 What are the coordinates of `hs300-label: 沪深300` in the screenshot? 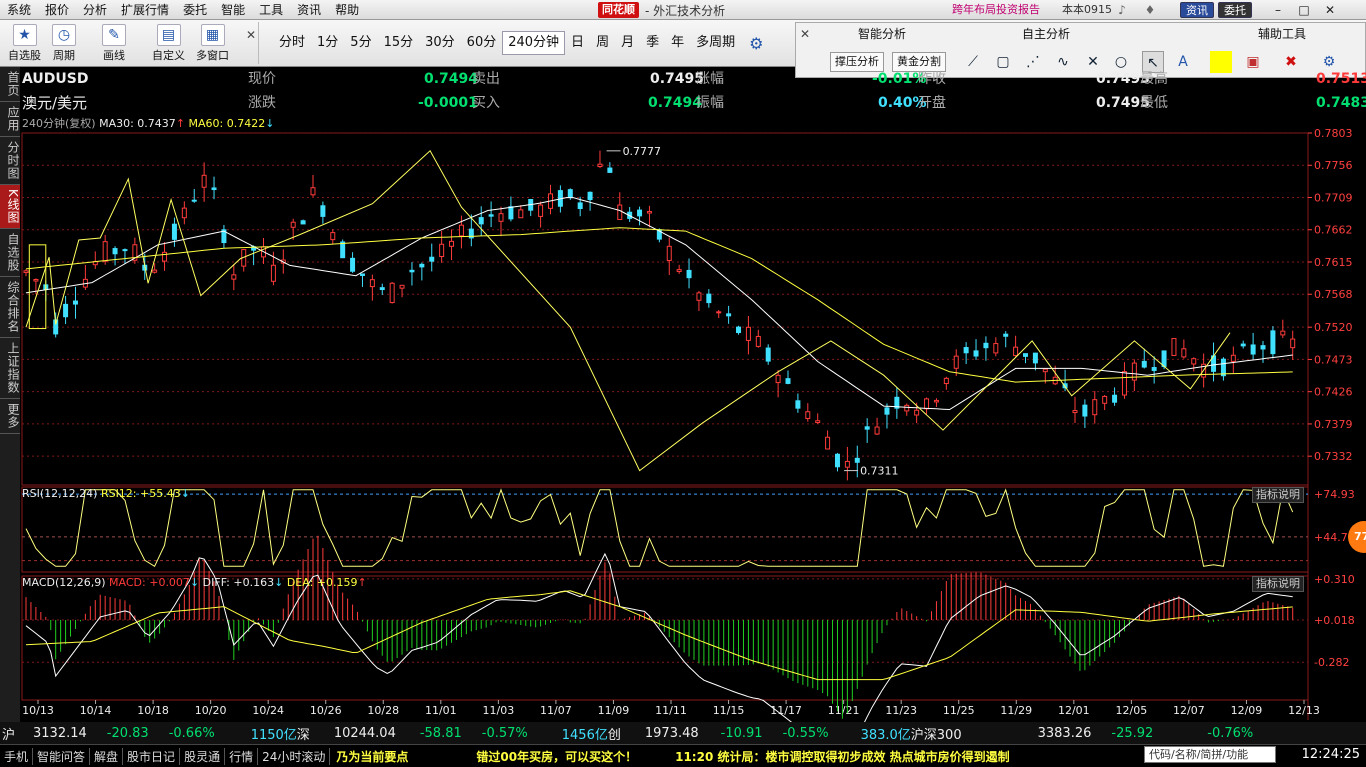 It's located at (936, 735).